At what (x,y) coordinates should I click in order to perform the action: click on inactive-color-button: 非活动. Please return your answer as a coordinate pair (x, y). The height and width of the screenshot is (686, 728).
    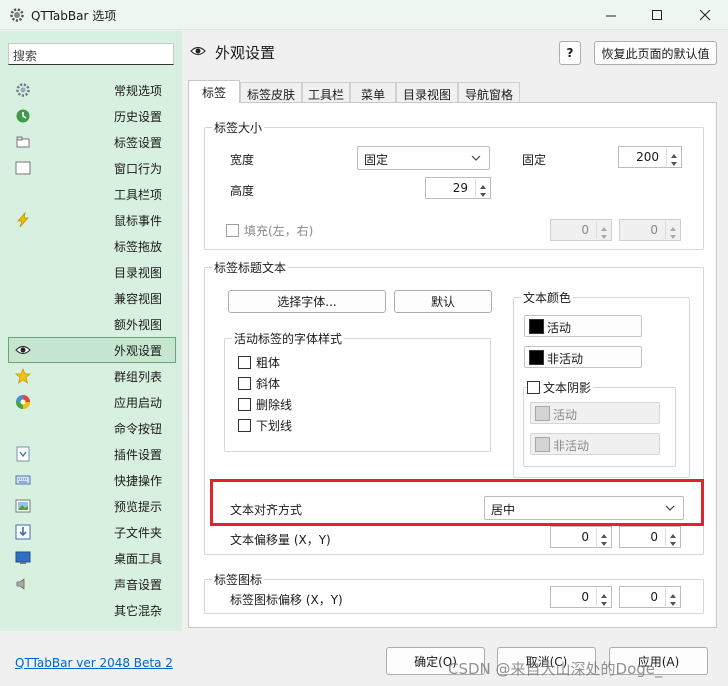
    Looking at the image, I should click on (583, 357).